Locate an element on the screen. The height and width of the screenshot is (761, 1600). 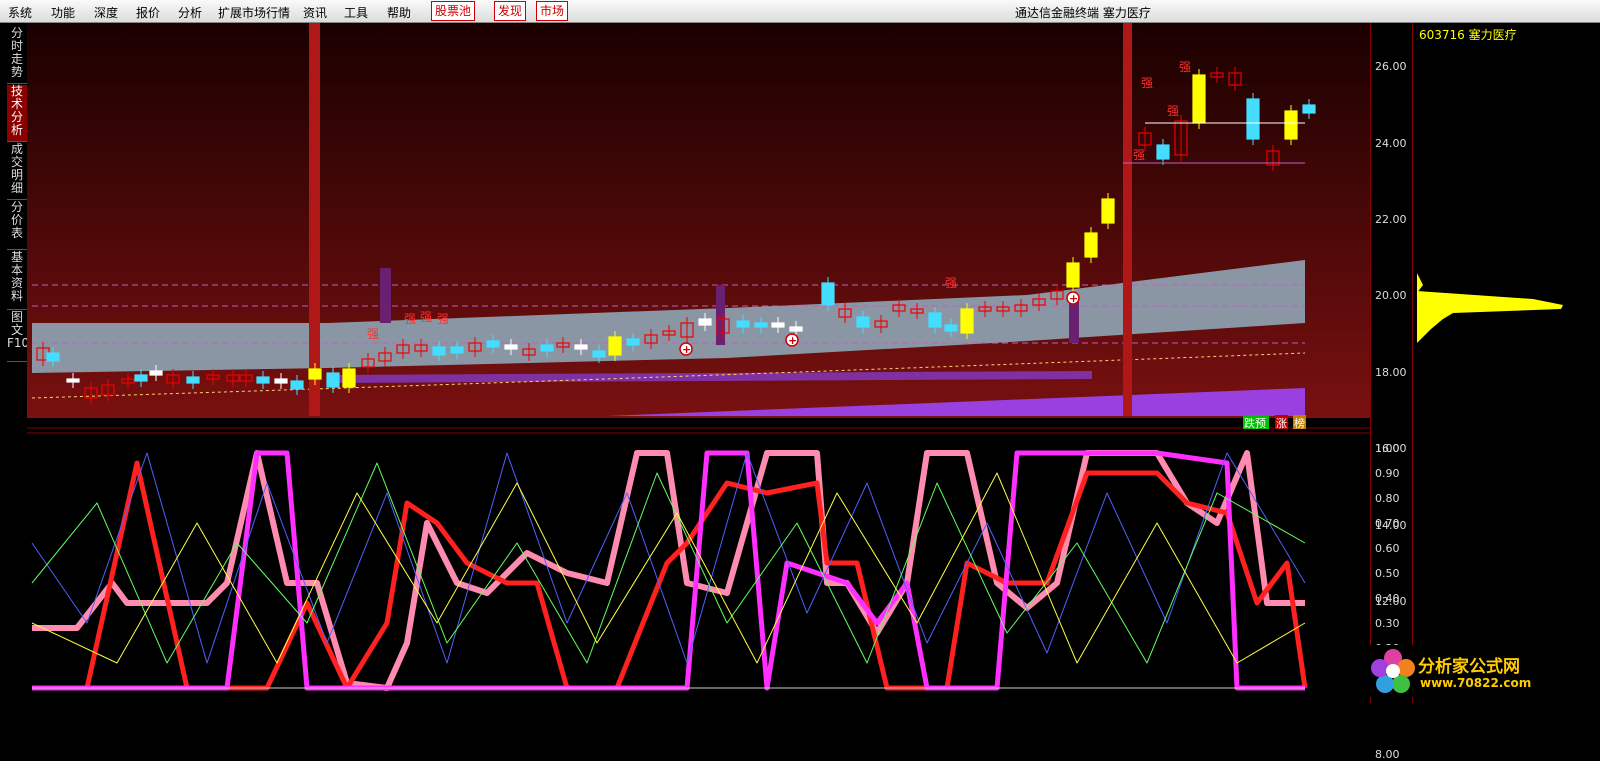
menu-item: 扩展市场行情 is located at coordinates (254, 12).